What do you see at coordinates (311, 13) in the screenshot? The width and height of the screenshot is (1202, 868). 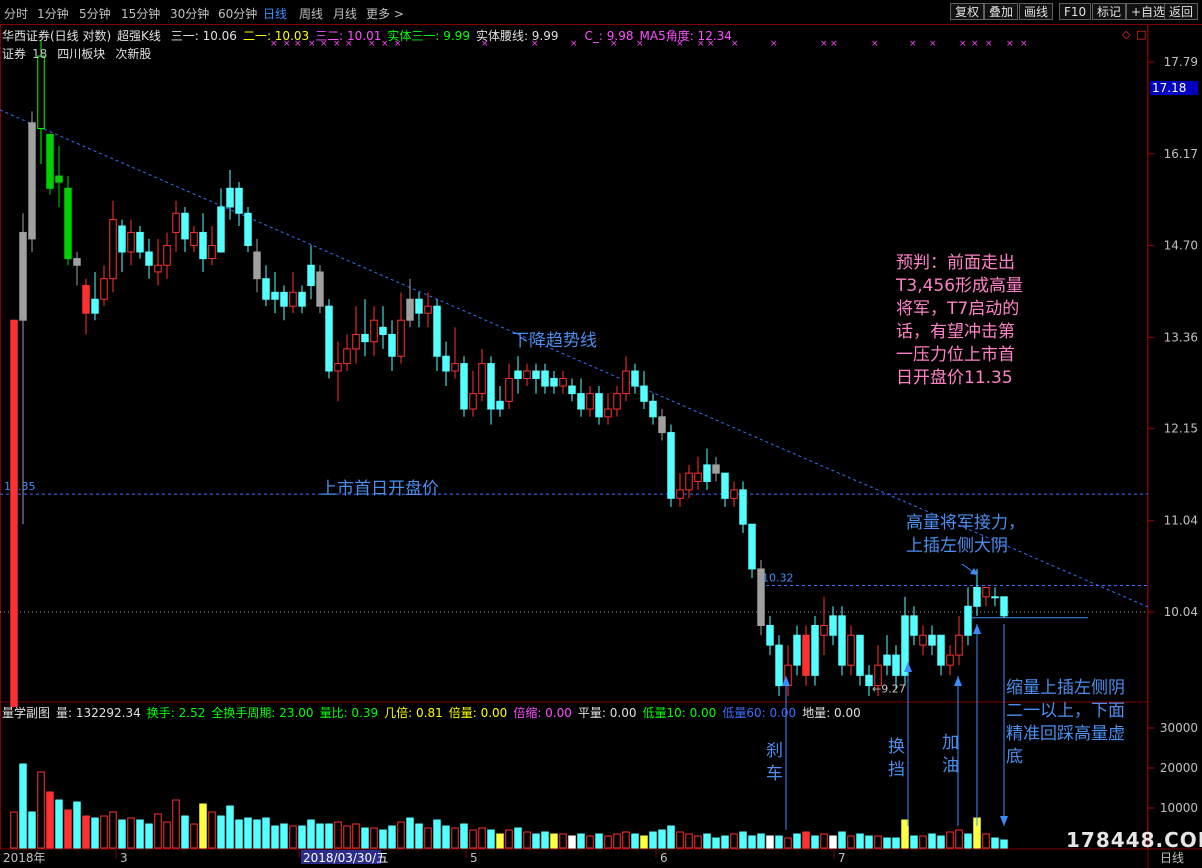 I see `period-tab-7: 周线` at bounding box center [311, 13].